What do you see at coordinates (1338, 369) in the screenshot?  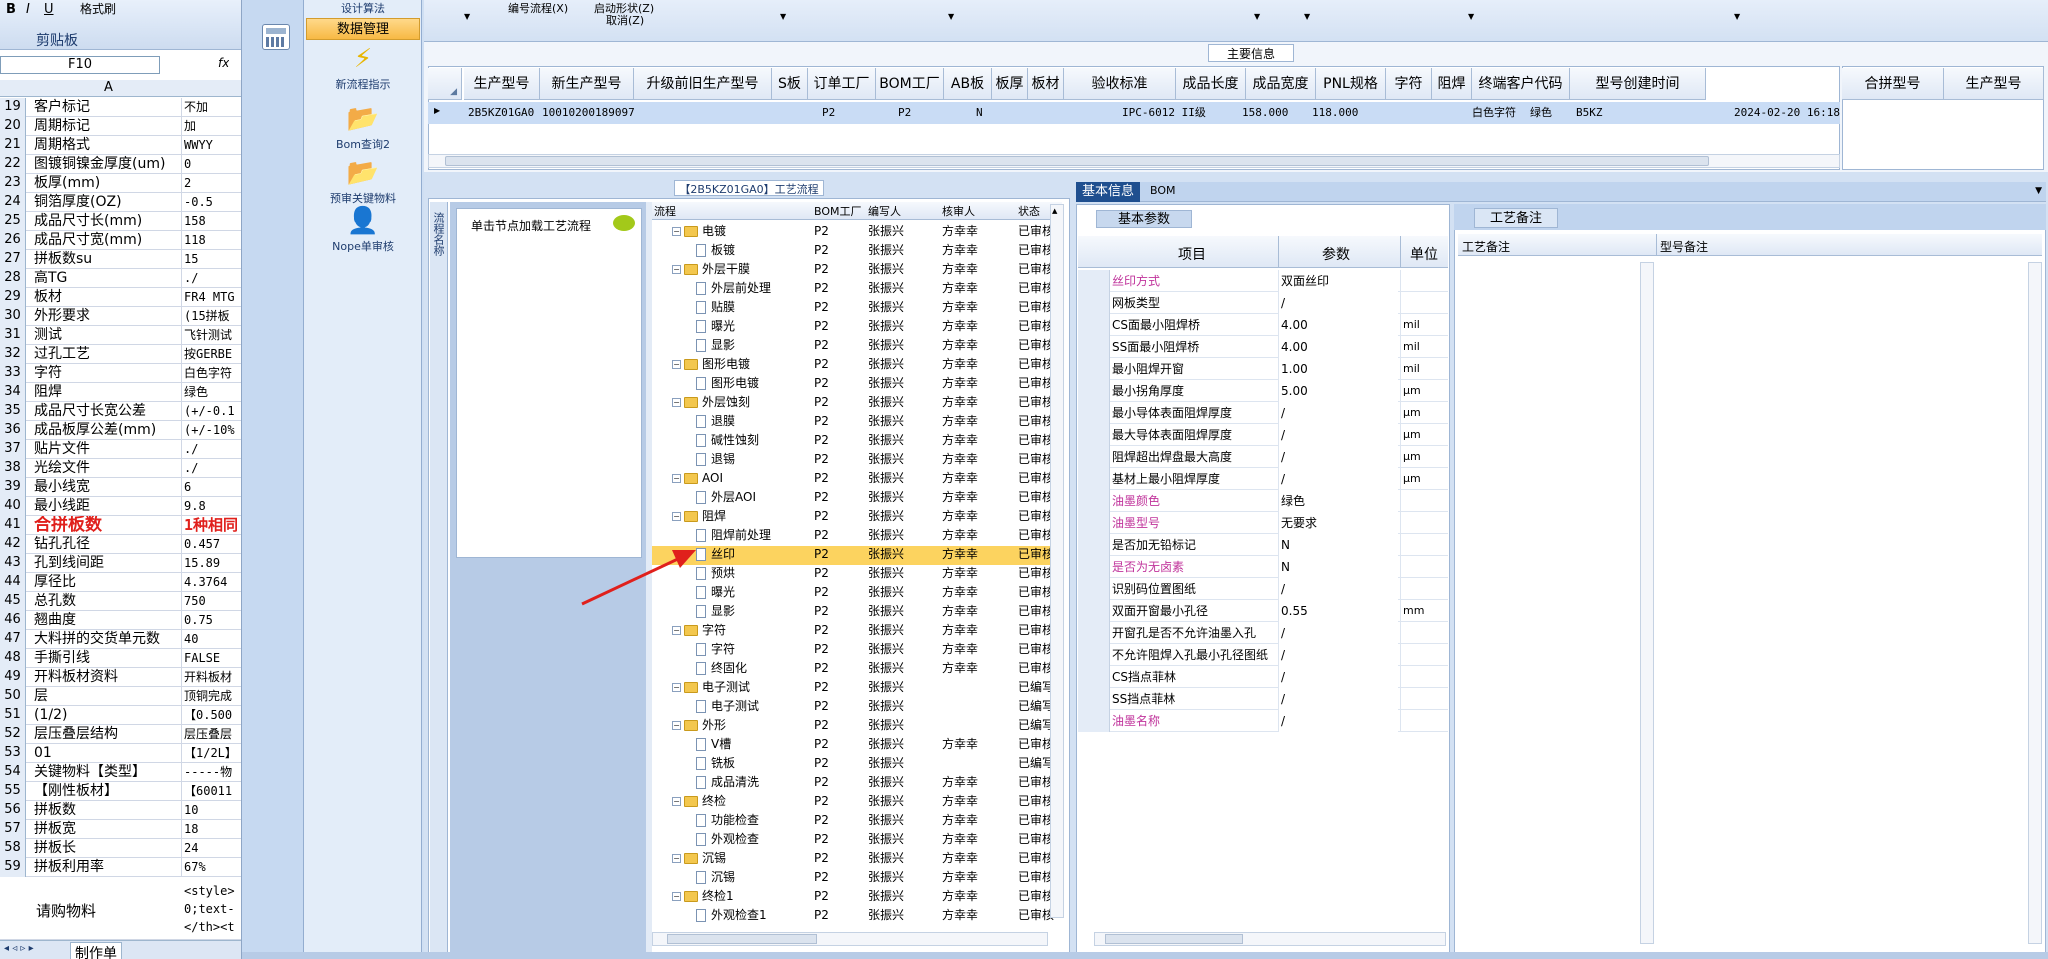 I see `param-value: 1.00` at bounding box center [1338, 369].